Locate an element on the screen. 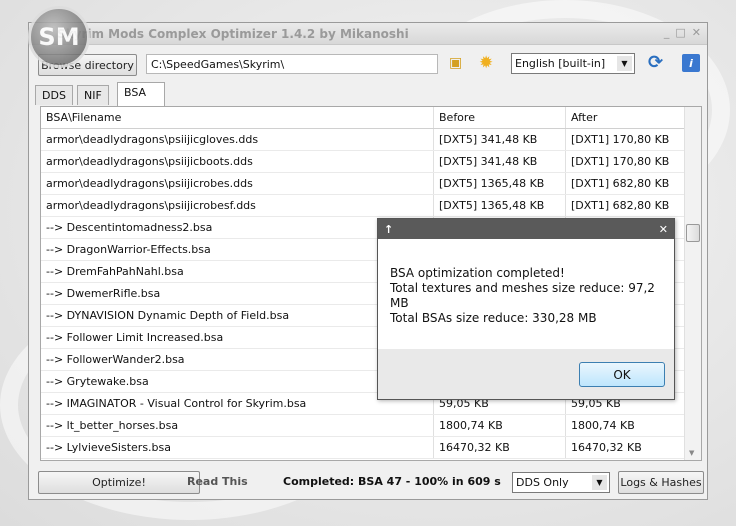 The height and width of the screenshot is (526, 736). table-header: BSA\Filename Before After is located at coordinates (371, 118).